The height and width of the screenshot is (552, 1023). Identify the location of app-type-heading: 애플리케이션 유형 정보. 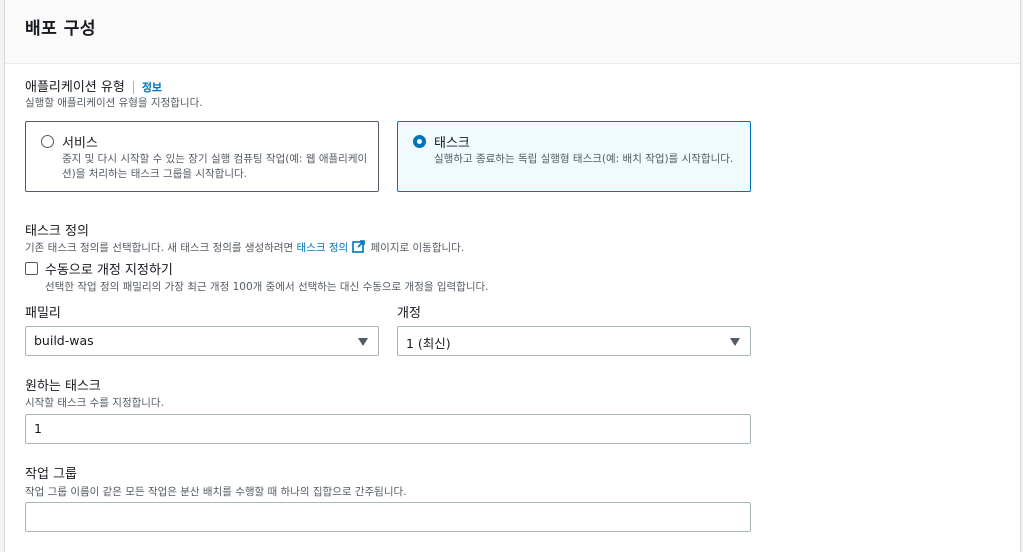
(93, 85).